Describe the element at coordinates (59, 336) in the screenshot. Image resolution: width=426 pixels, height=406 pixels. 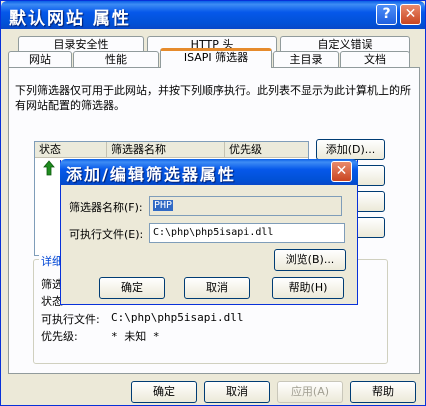
I see `detail-label-priority: 优先级:` at that location.